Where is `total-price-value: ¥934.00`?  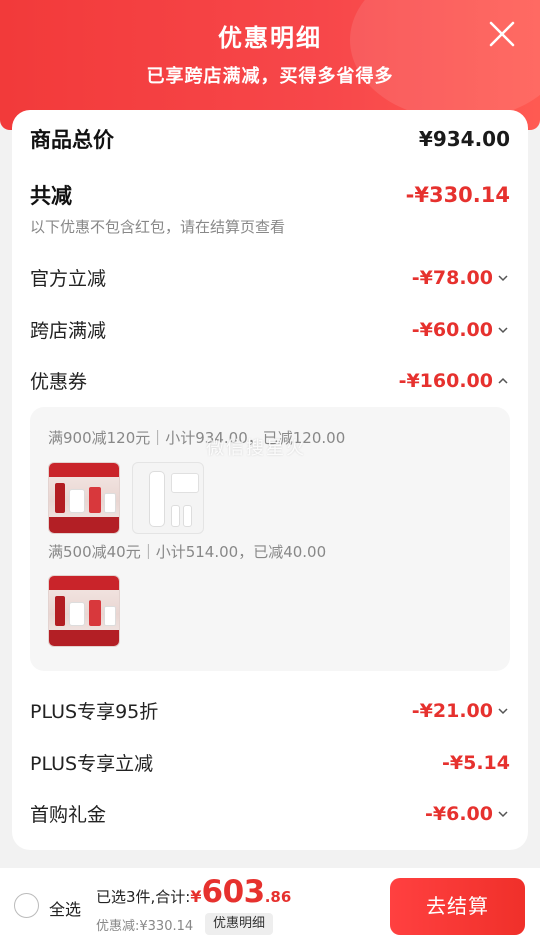
total-price-value: ¥934.00 is located at coordinates (464, 139).